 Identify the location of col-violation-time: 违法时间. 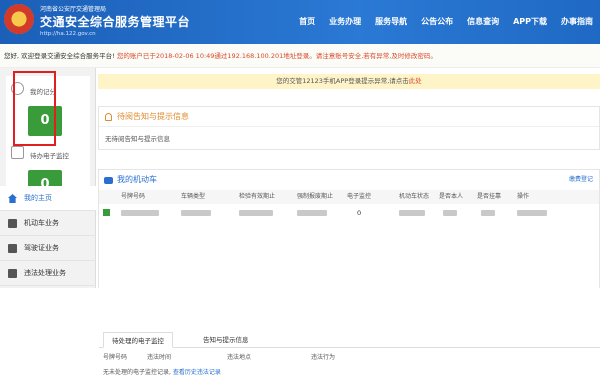
(159, 357).